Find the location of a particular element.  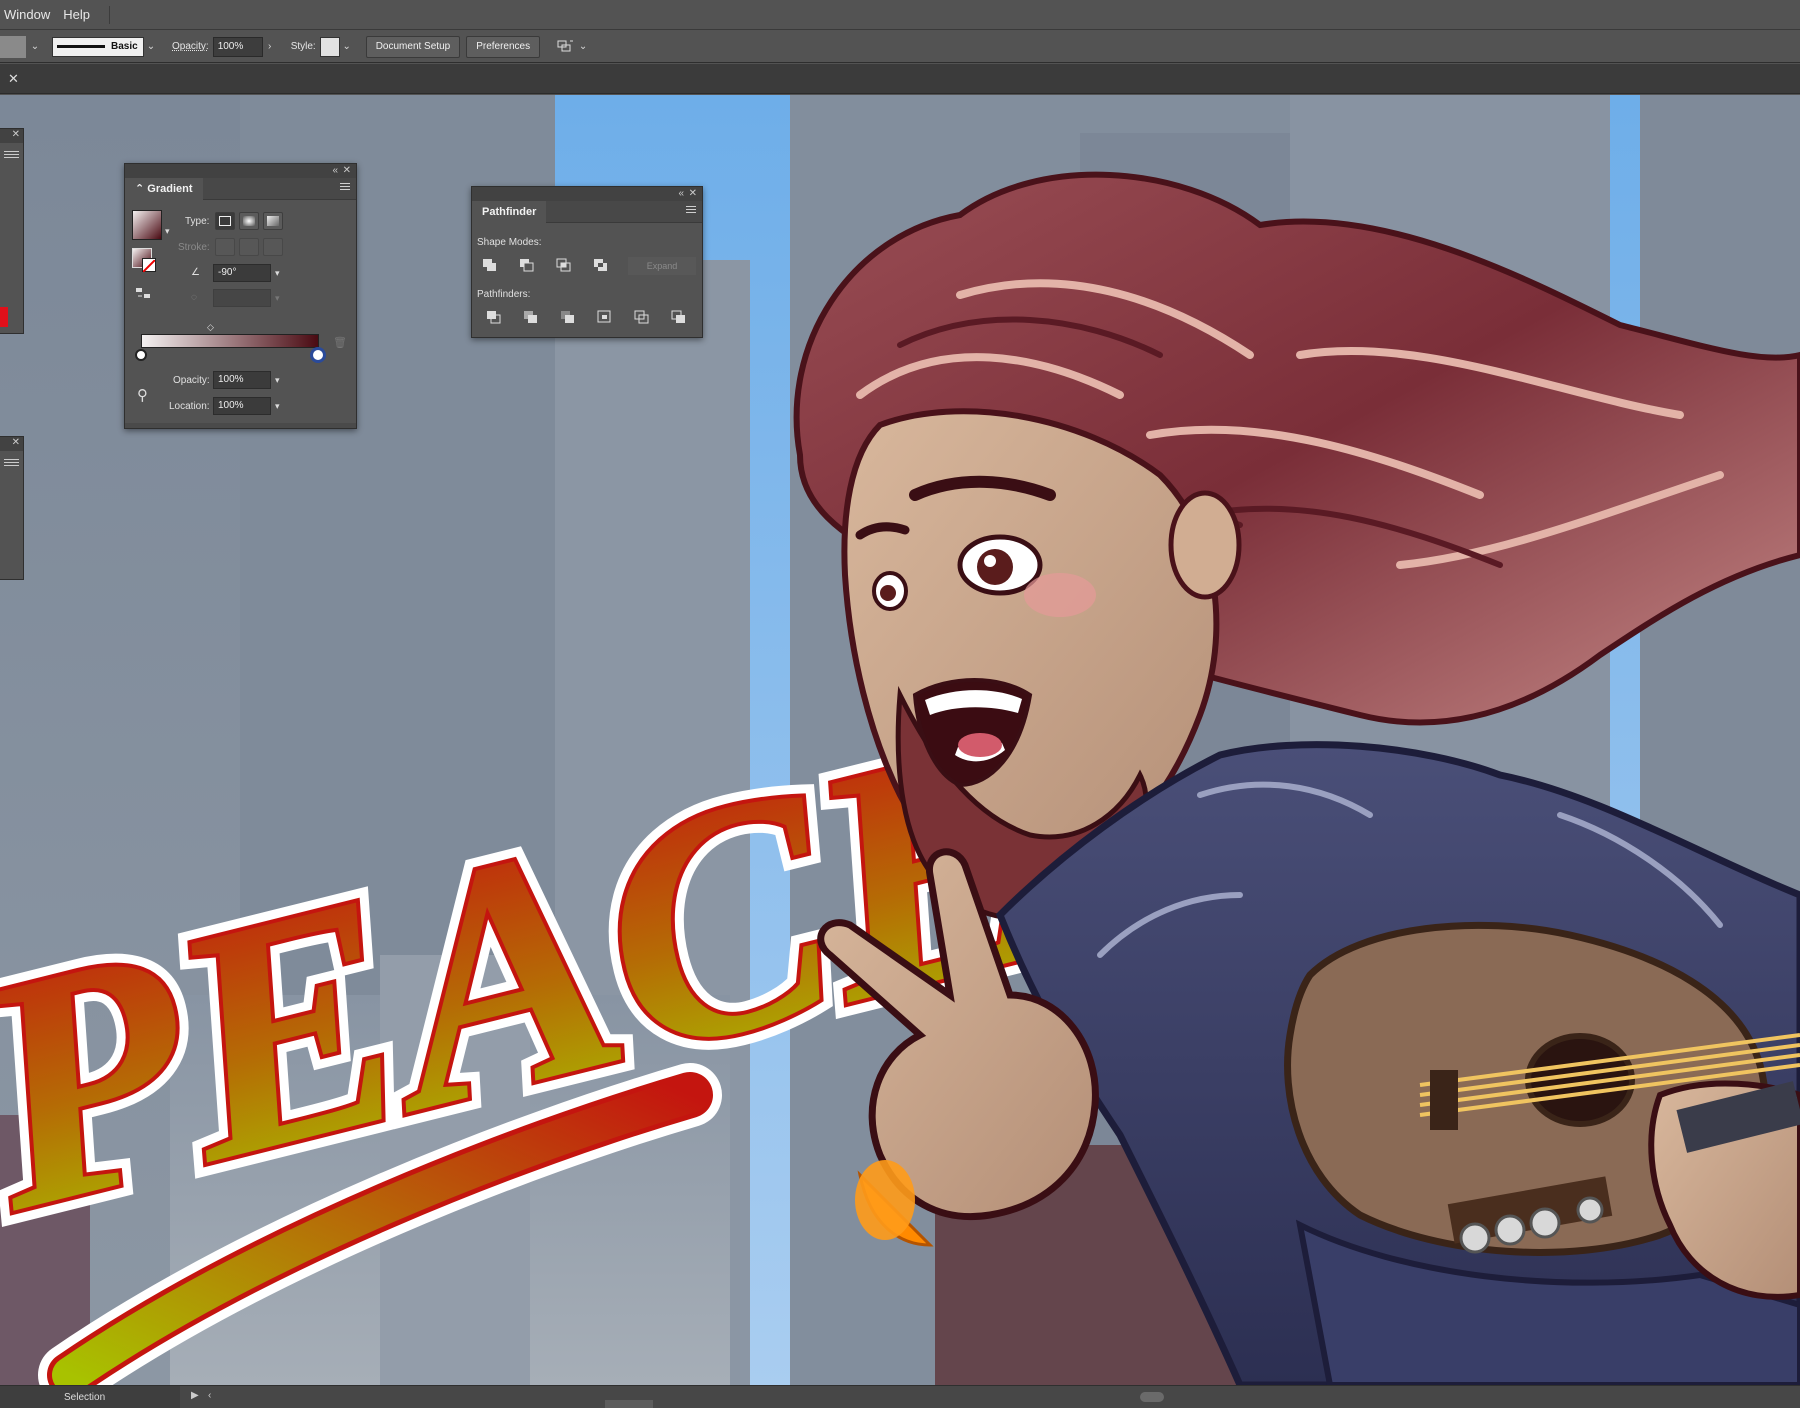

exclude-icon is located at coordinates (601, 265).